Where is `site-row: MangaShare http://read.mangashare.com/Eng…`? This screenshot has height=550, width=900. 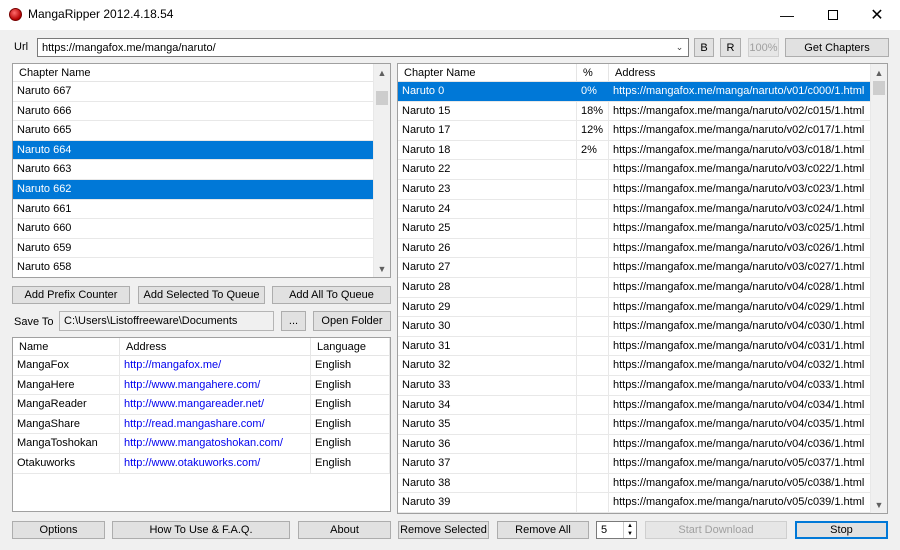
site-row: MangaShare http://read.mangashare.com/Eng… is located at coordinates (201, 424).